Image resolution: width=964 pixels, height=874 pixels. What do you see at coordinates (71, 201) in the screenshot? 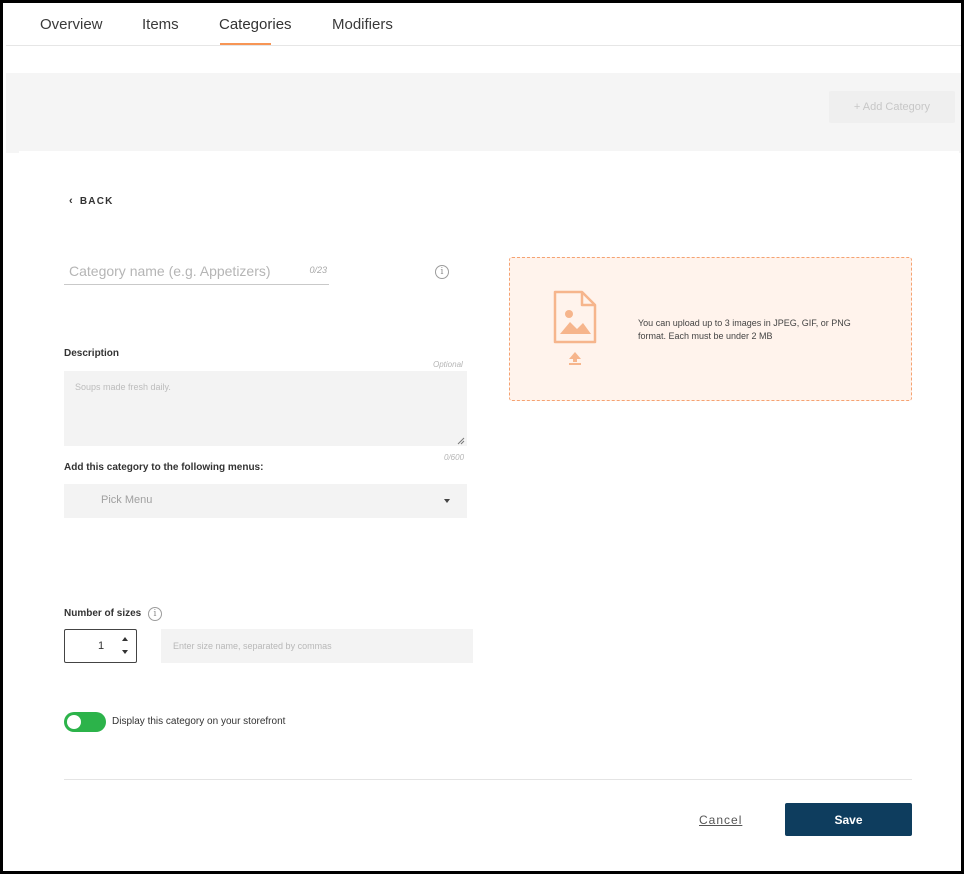
I see `chevron-left-icon: ‹` at bounding box center [71, 201].